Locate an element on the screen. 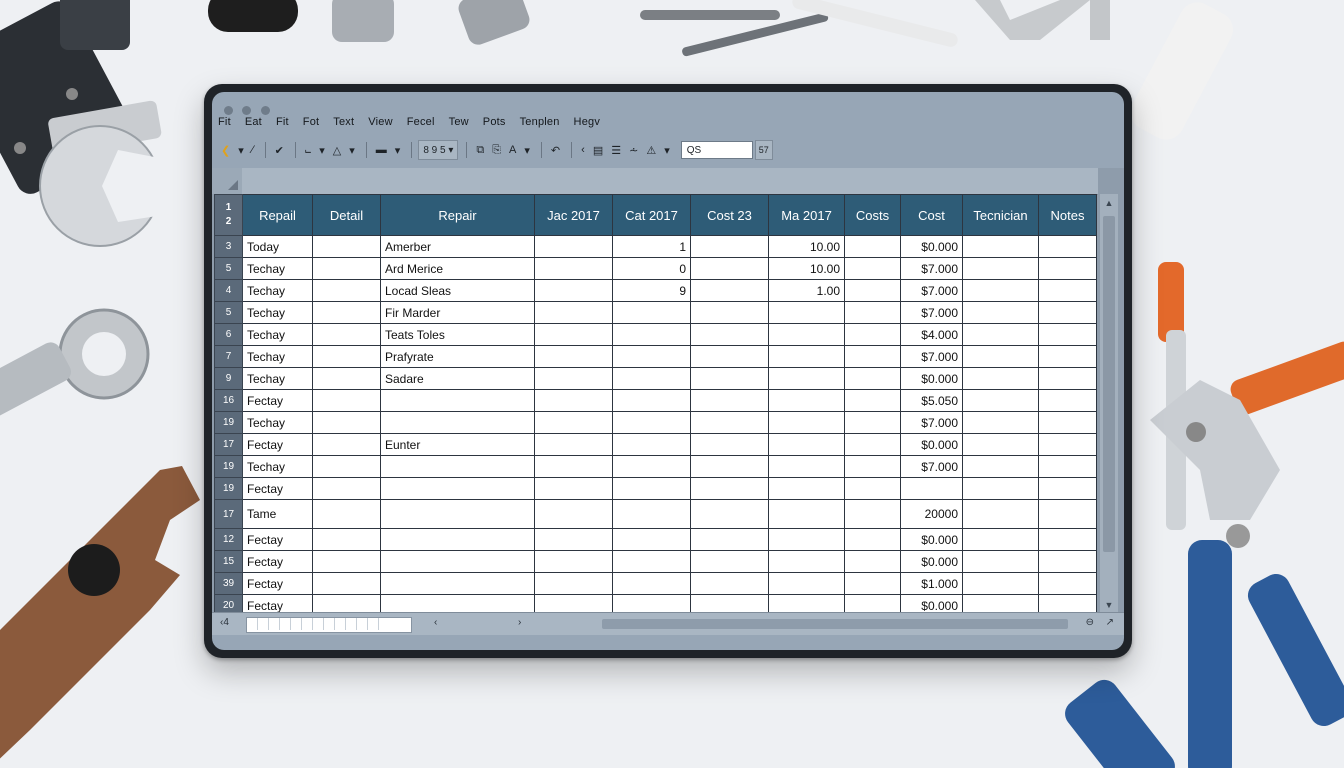  row-number: 17 is located at coordinates (228, 514).